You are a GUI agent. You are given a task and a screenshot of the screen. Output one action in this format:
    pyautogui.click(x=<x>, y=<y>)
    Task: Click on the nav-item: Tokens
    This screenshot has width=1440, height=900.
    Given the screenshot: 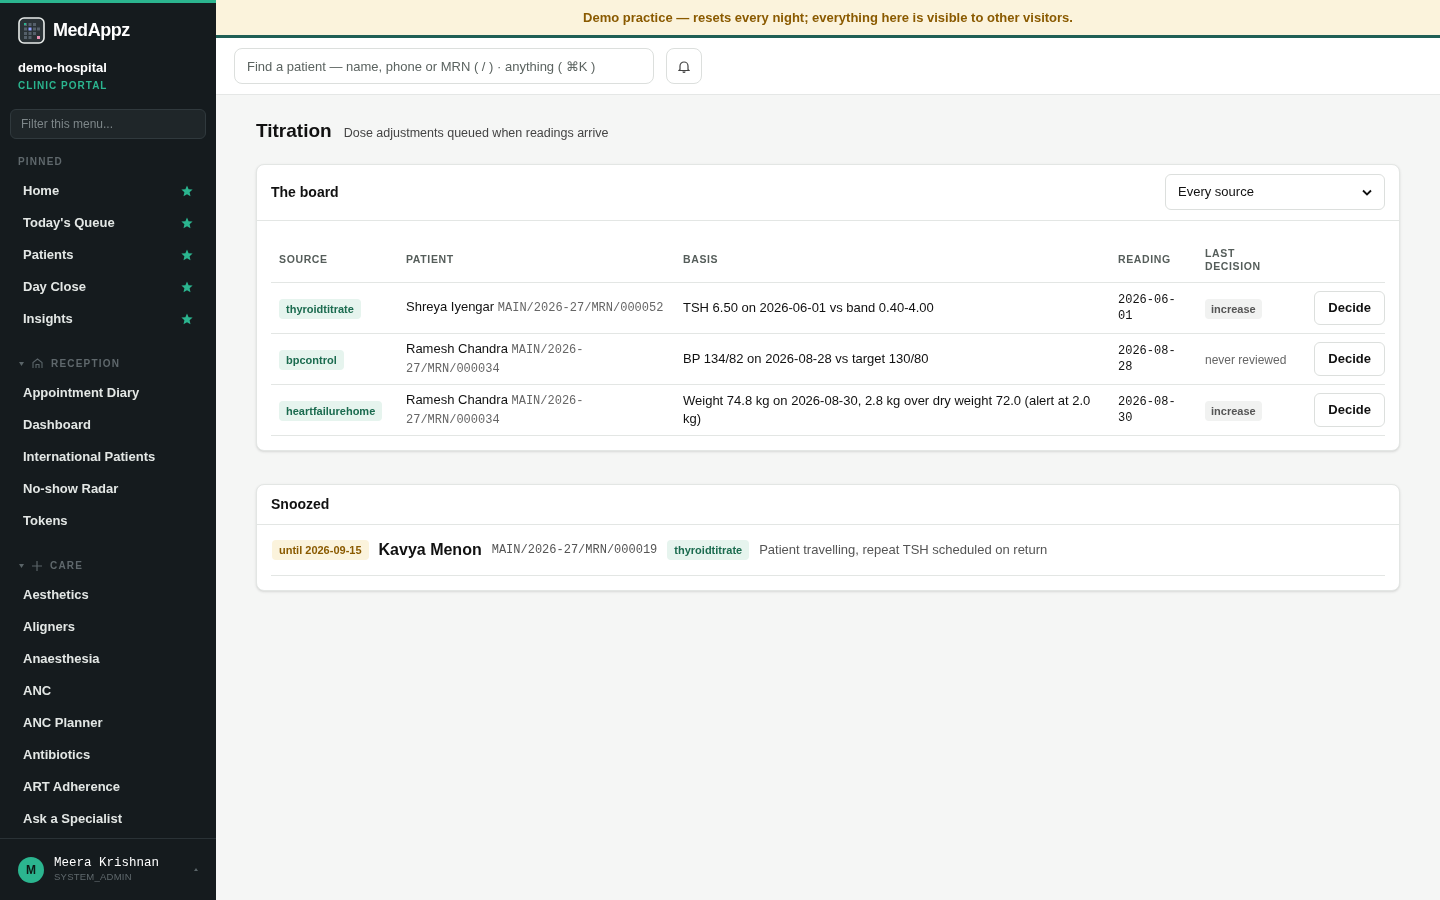 What is the action you would take?
    pyautogui.click(x=108, y=520)
    